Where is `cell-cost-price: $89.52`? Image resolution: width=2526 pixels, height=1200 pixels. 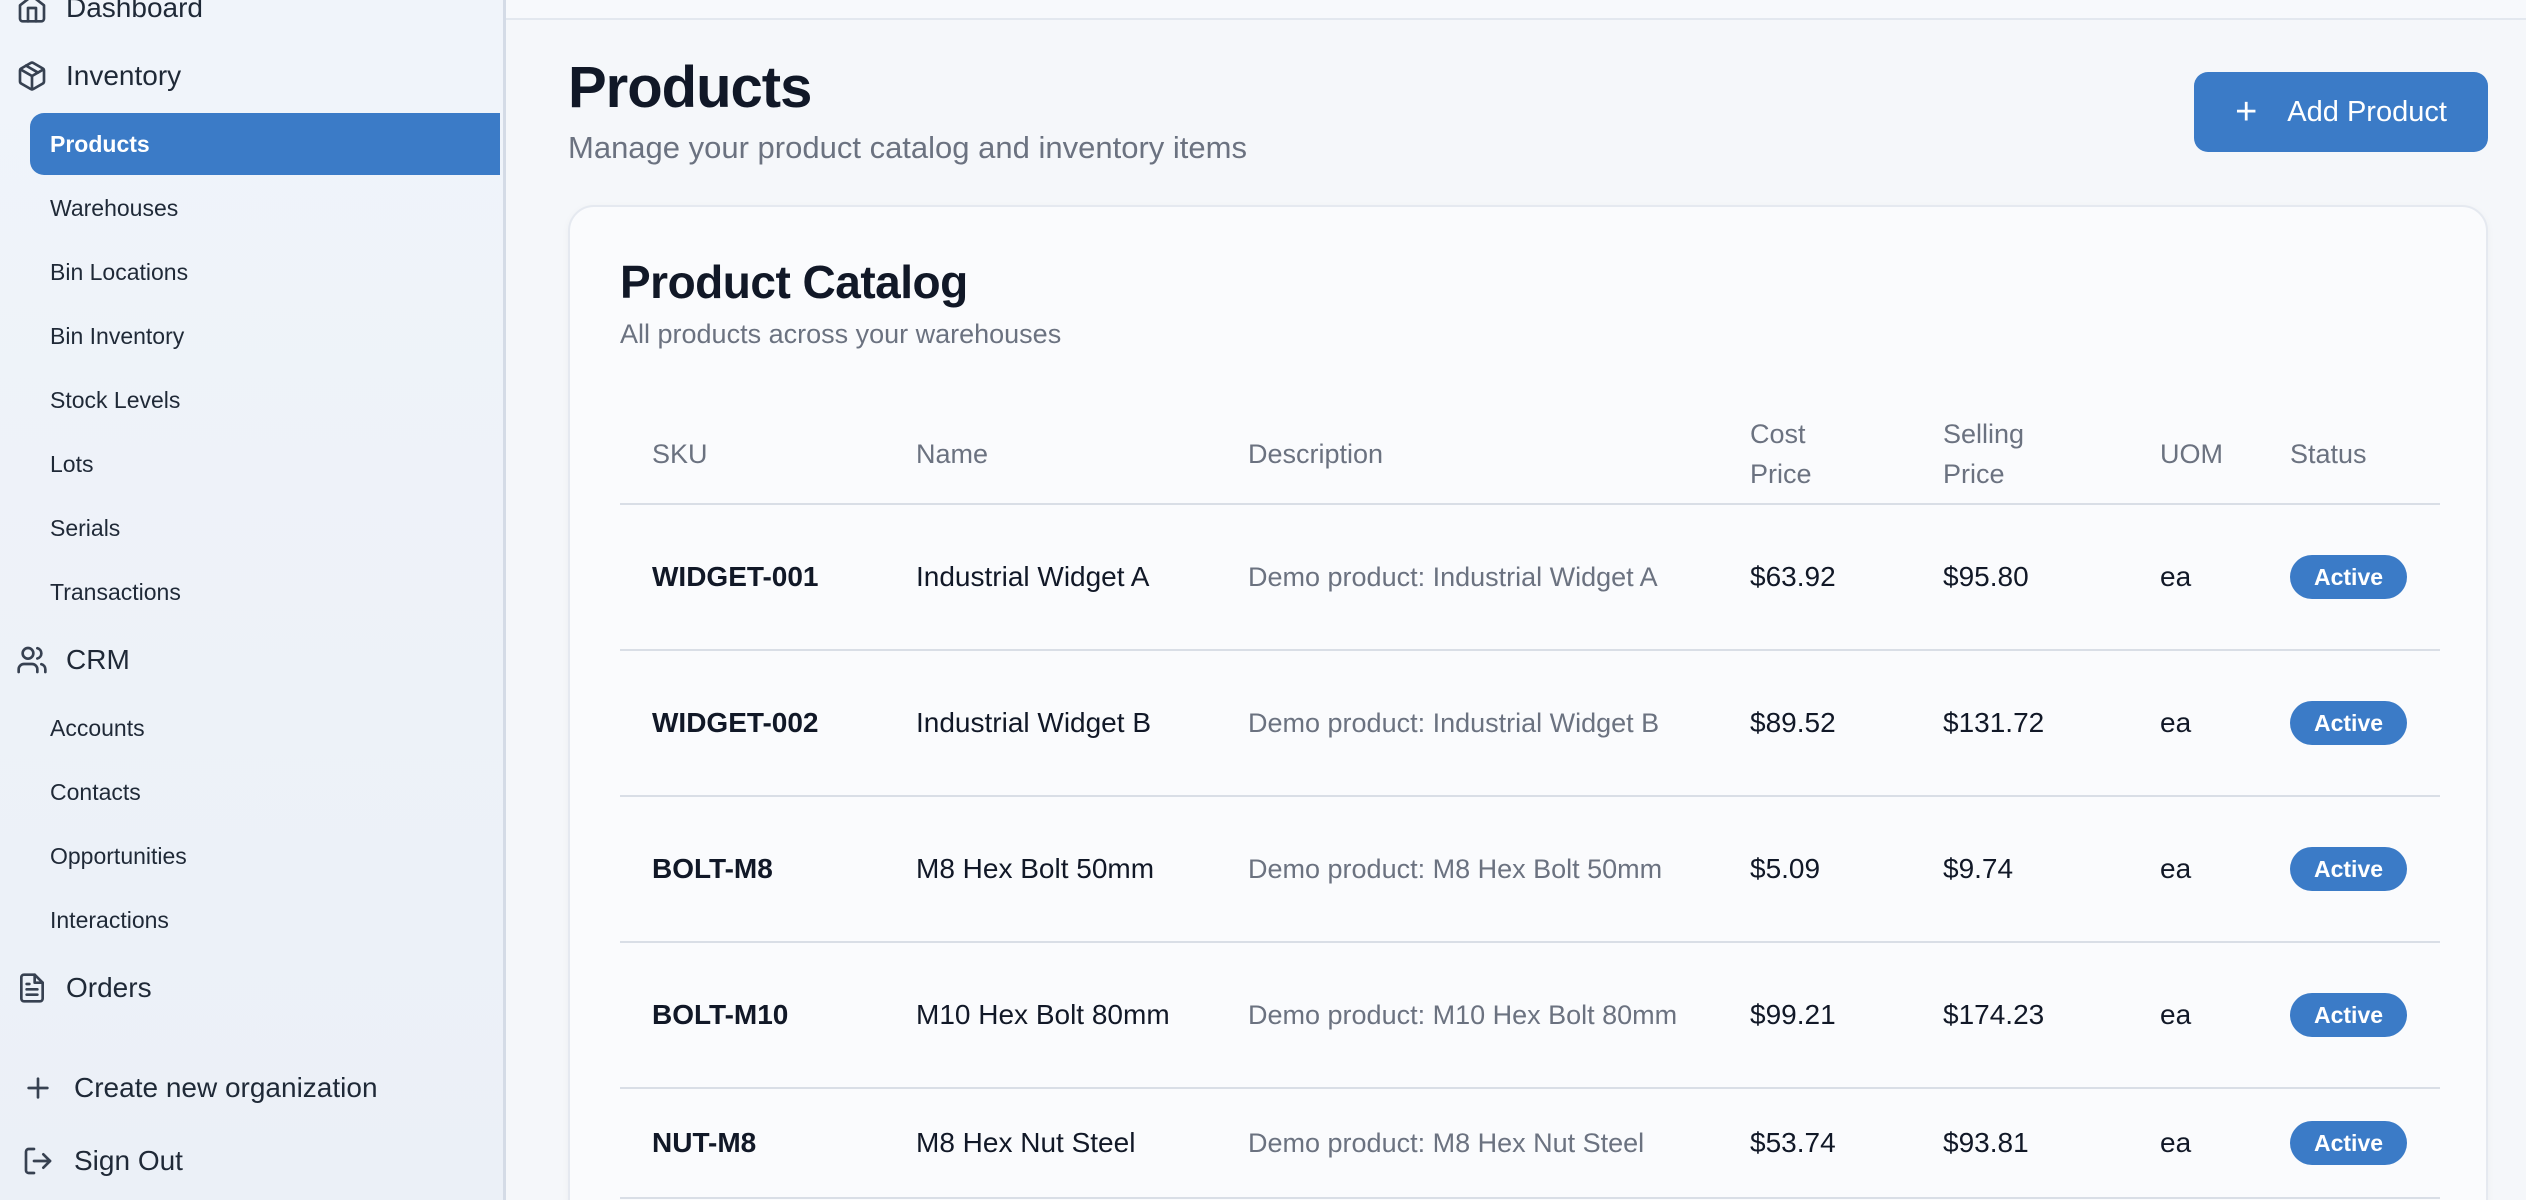 cell-cost-price: $89.52 is located at coordinates (1793, 722).